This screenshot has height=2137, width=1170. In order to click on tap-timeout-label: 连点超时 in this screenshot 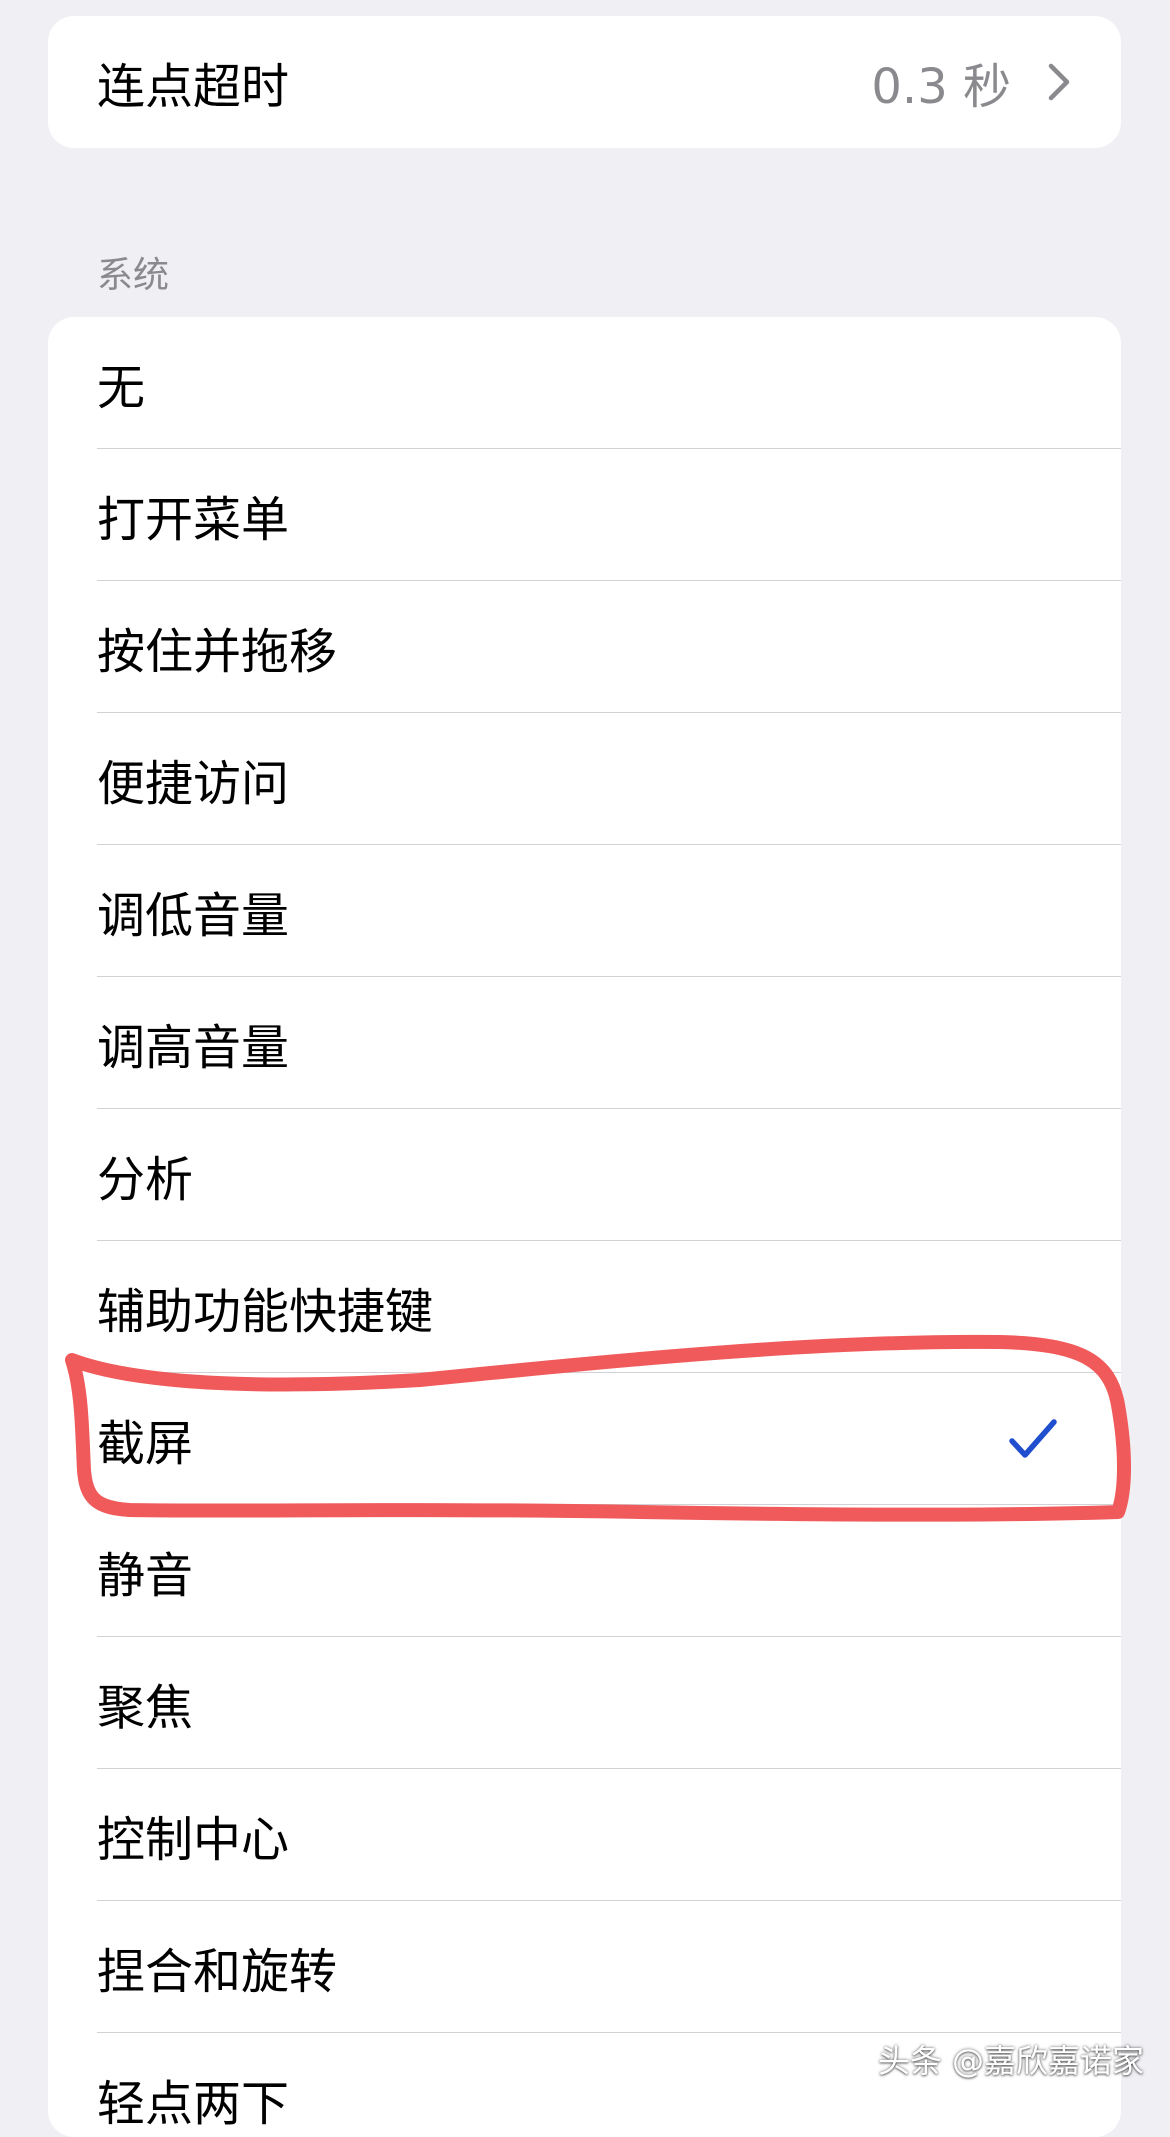, I will do `click(193, 87)`.